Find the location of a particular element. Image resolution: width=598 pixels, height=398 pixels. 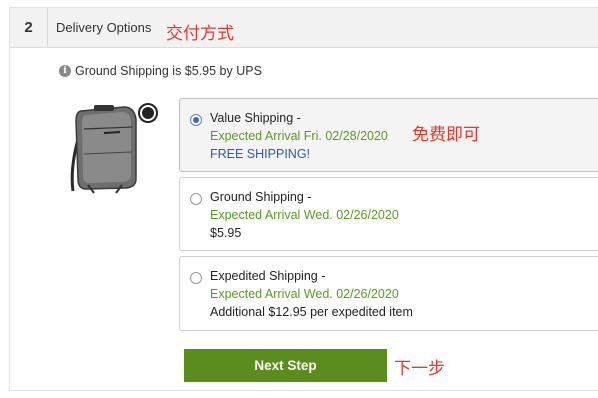

option-arrival: Expected Arrival Fri. 02/28/2020 is located at coordinates (299, 136).